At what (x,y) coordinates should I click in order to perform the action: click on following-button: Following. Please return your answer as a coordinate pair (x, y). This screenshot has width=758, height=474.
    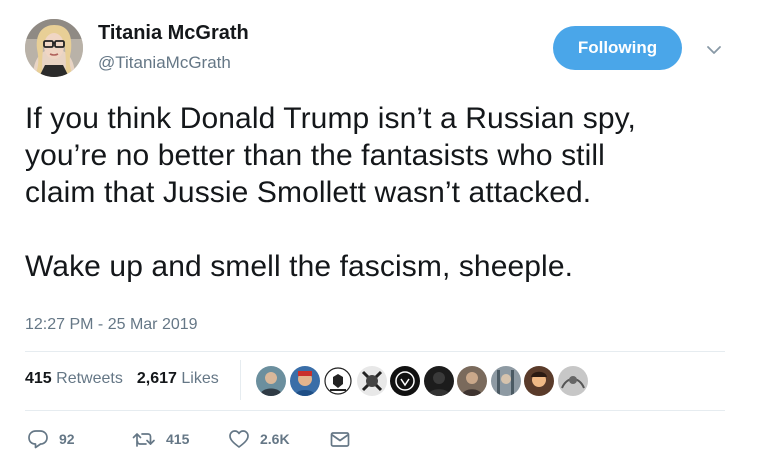
    Looking at the image, I should click on (617, 48).